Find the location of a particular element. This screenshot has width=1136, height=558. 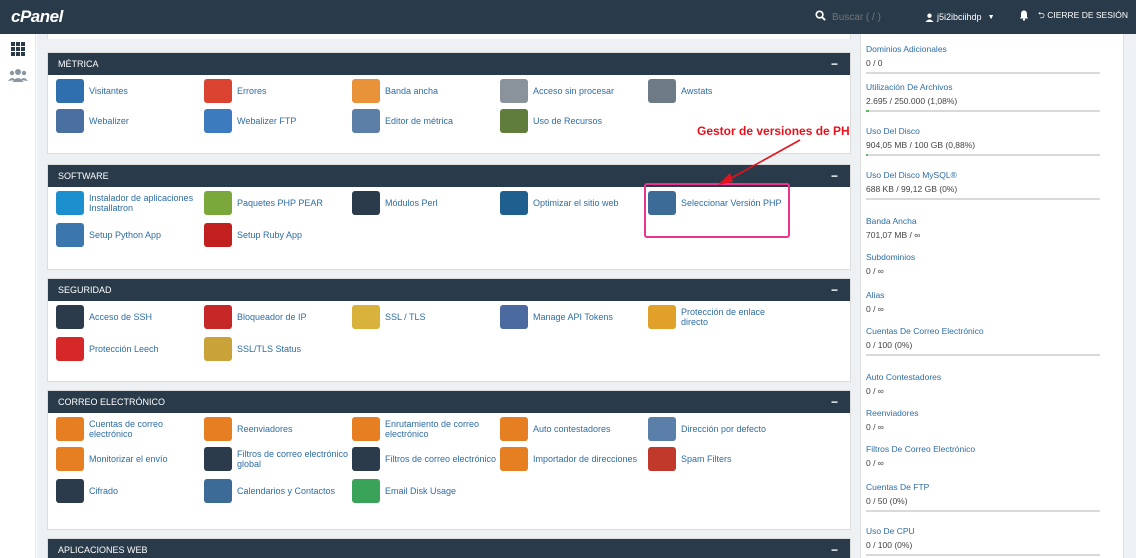

tool-link: Editor de métrica is located at coordinates (425, 121).